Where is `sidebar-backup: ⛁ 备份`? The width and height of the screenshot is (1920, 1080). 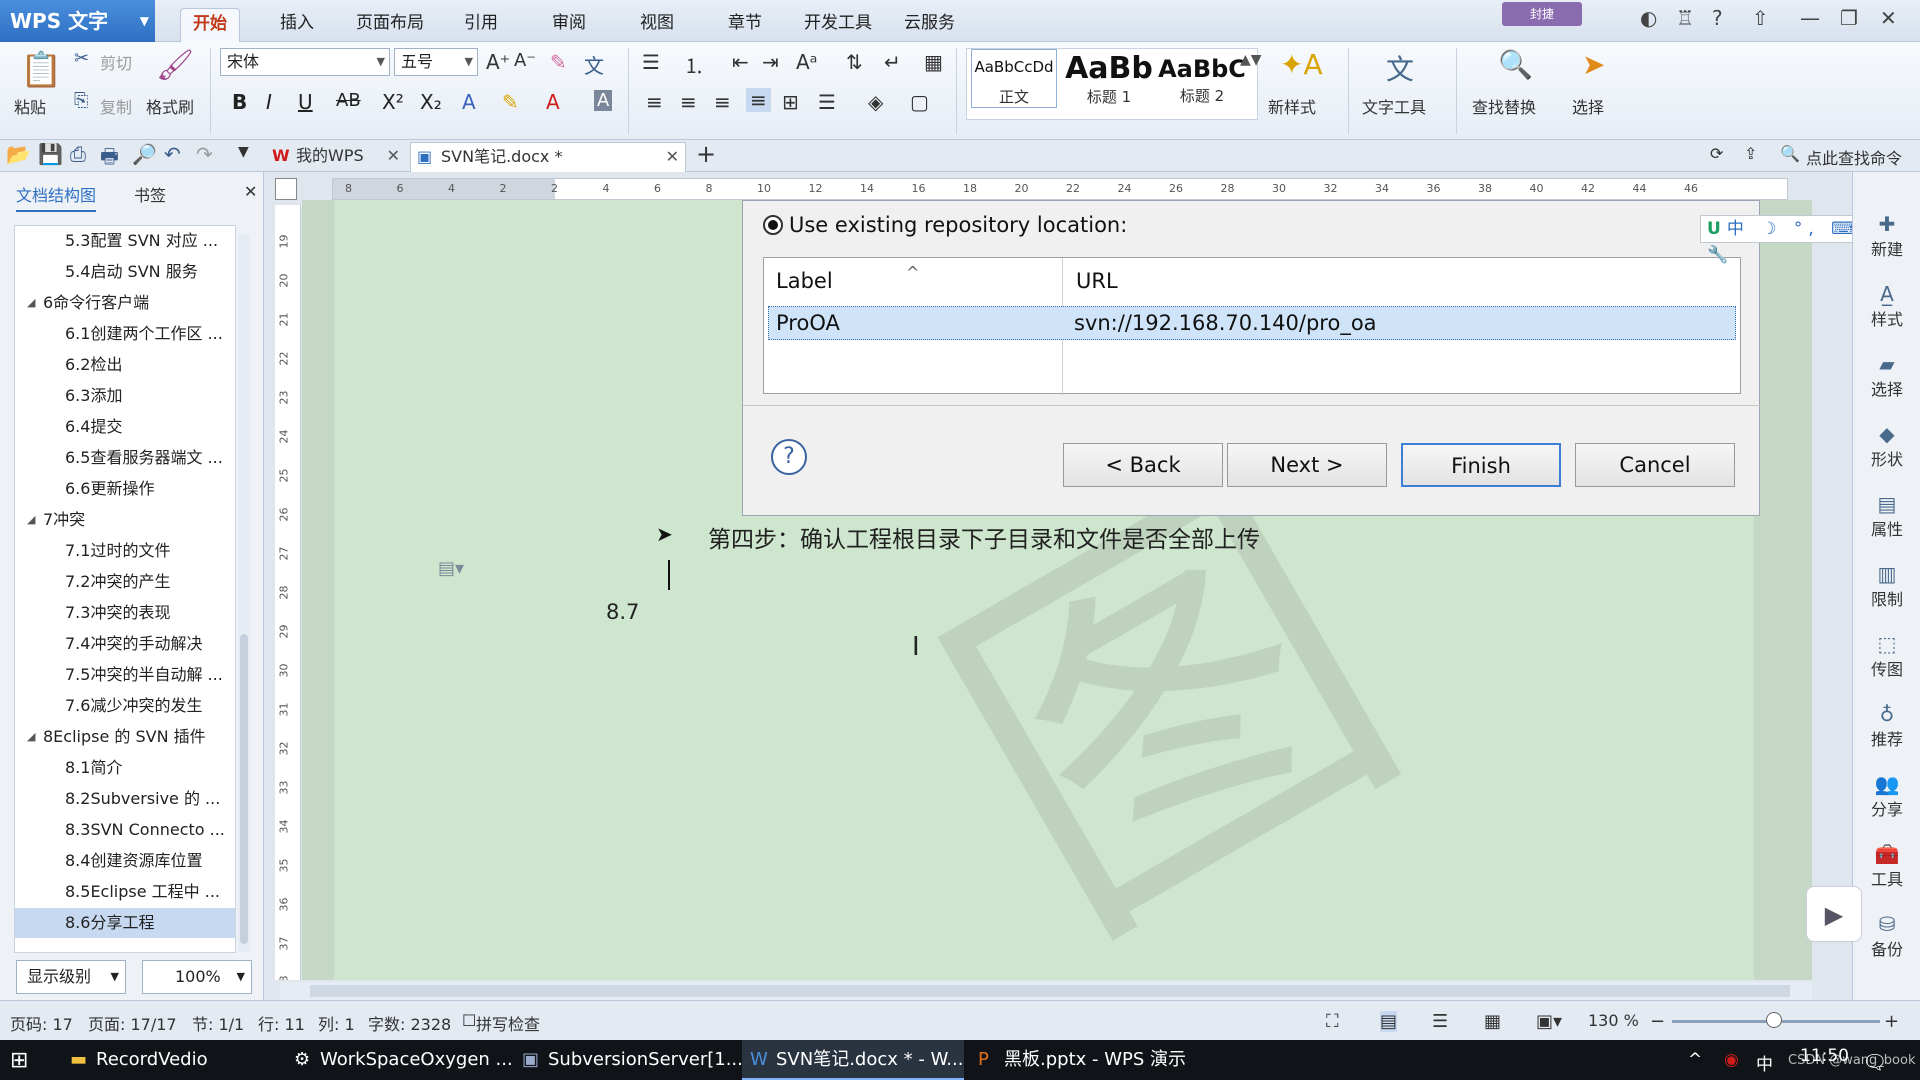 sidebar-backup: ⛁ 备份 is located at coordinates (1886, 936).